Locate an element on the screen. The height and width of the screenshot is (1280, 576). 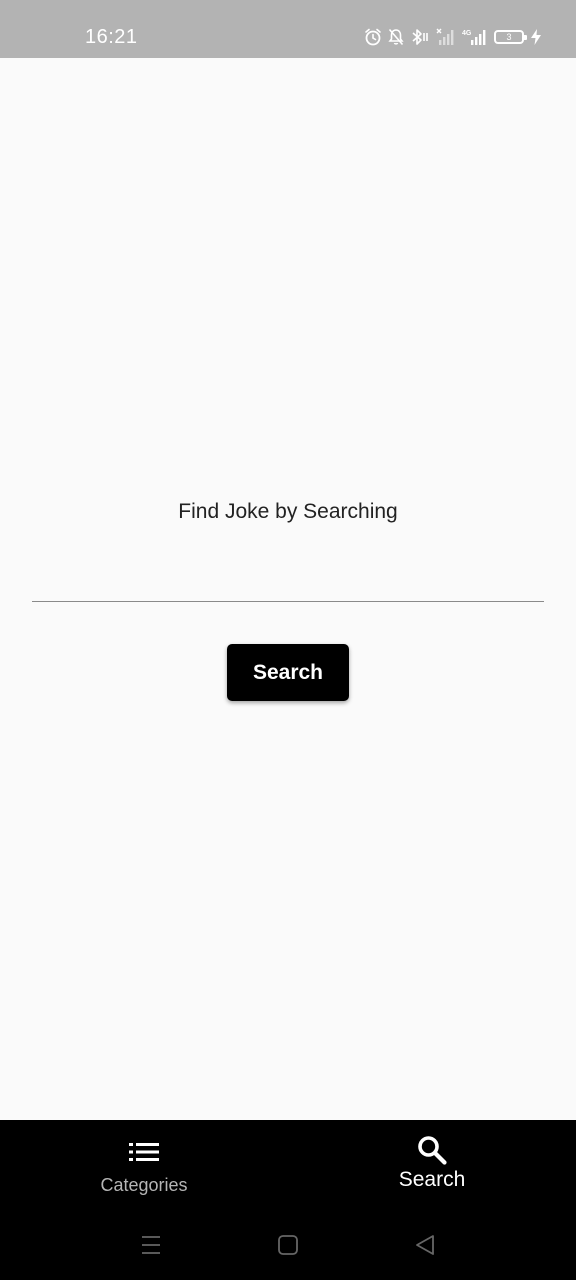
system-nav-bar is located at coordinates (288, 1245).